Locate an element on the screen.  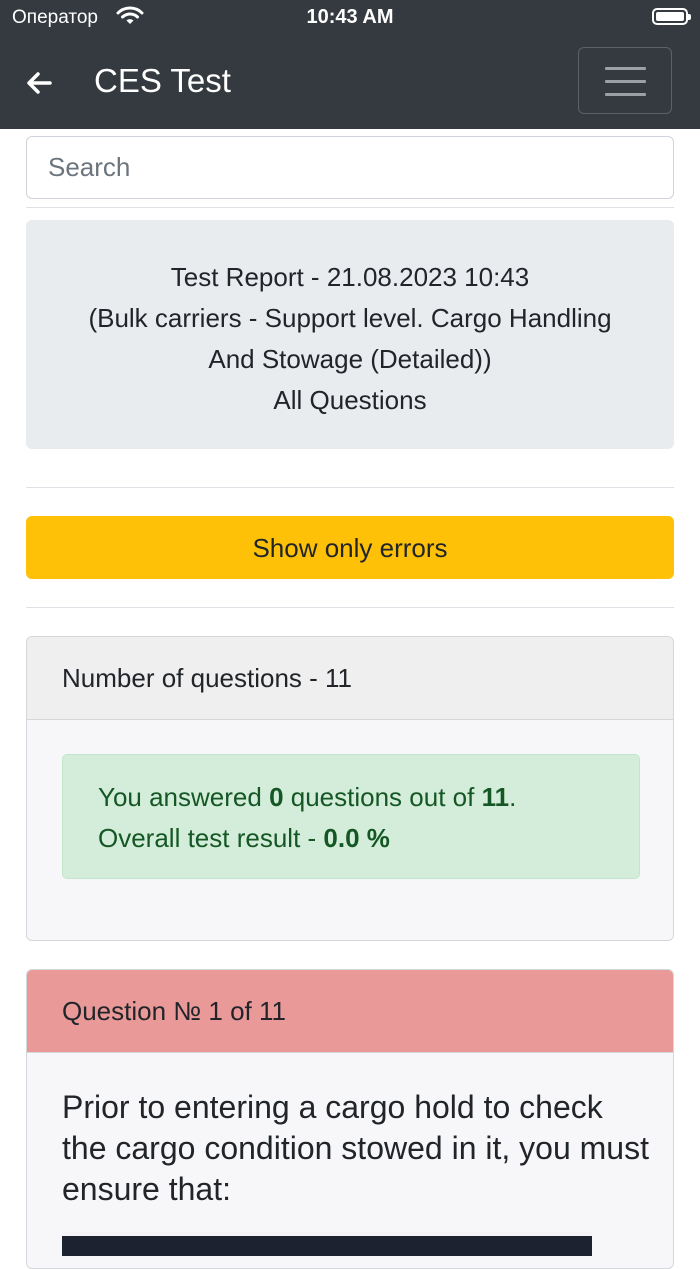
result-line: Overall test result - 0.0 % is located at coordinates (244, 838).